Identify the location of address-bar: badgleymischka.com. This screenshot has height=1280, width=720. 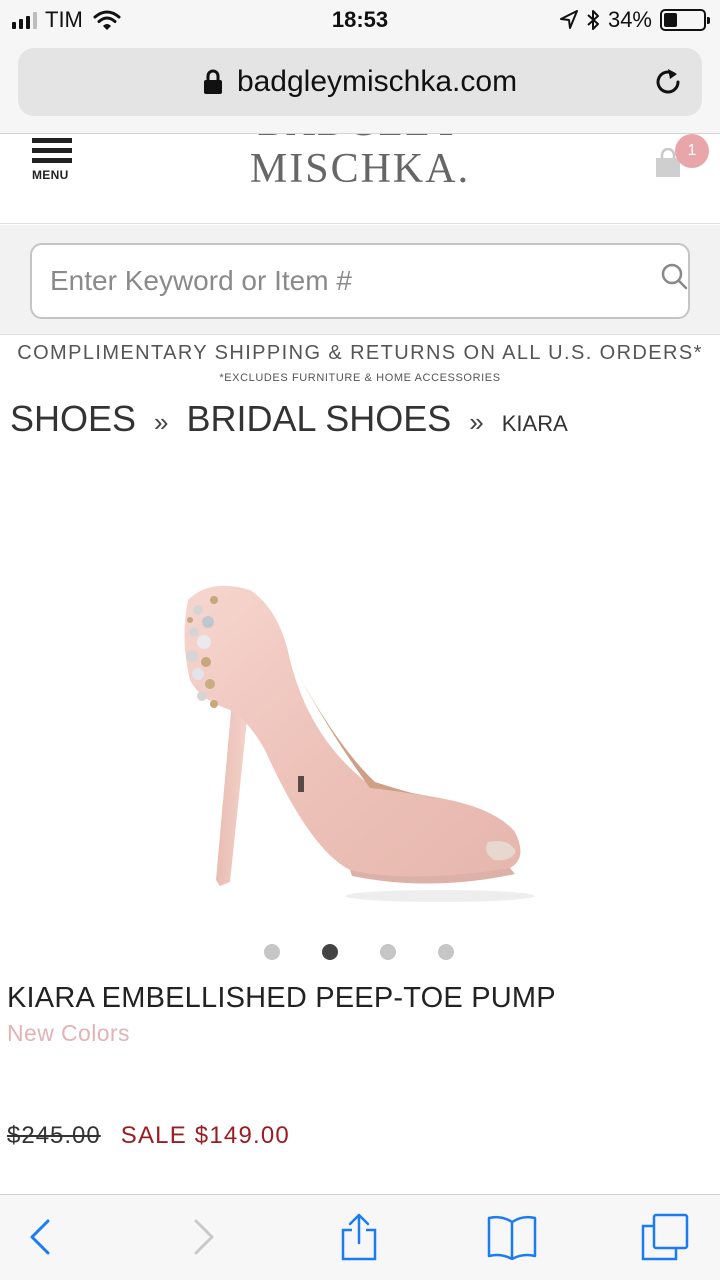
(360, 82).